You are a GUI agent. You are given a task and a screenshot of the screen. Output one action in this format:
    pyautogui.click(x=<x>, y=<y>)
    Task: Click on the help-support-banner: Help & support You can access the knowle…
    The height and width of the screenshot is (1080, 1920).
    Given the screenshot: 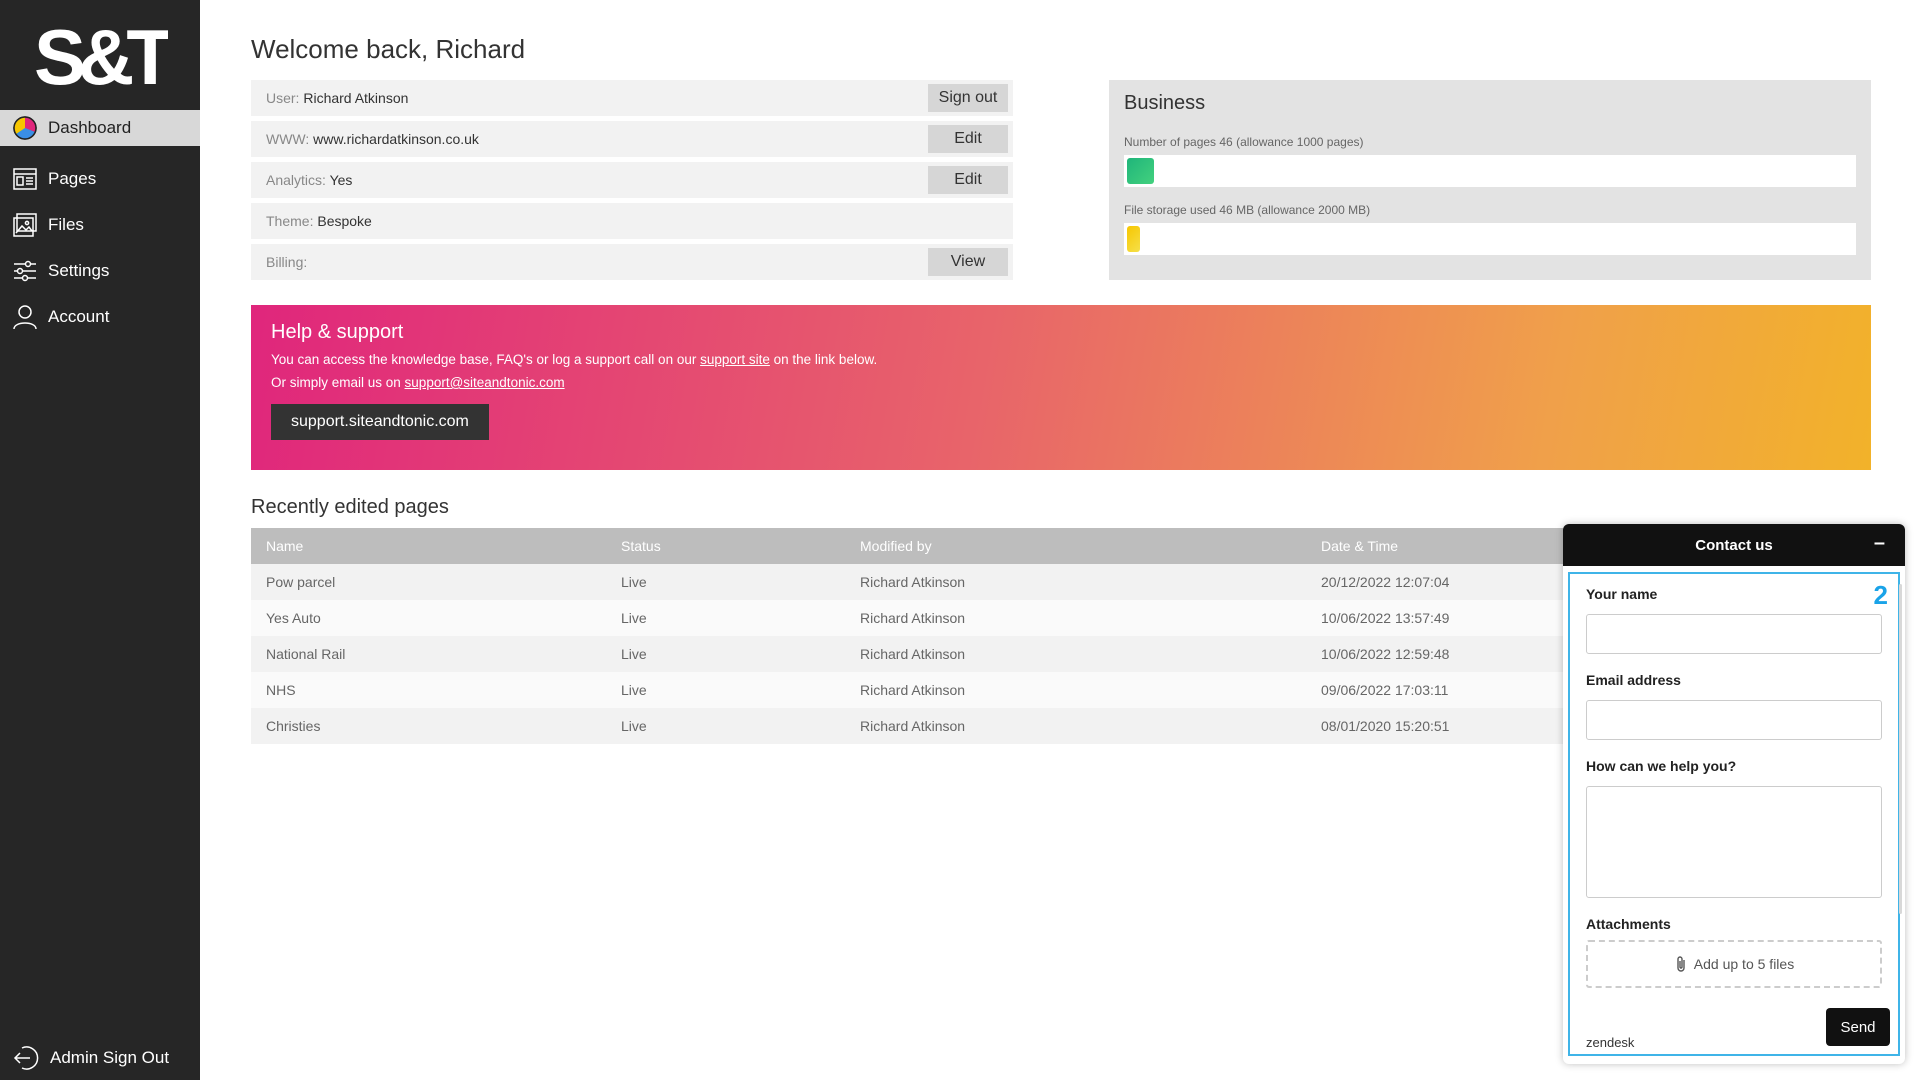 What is the action you would take?
    pyautogui.click(x=1061, y=387)
    